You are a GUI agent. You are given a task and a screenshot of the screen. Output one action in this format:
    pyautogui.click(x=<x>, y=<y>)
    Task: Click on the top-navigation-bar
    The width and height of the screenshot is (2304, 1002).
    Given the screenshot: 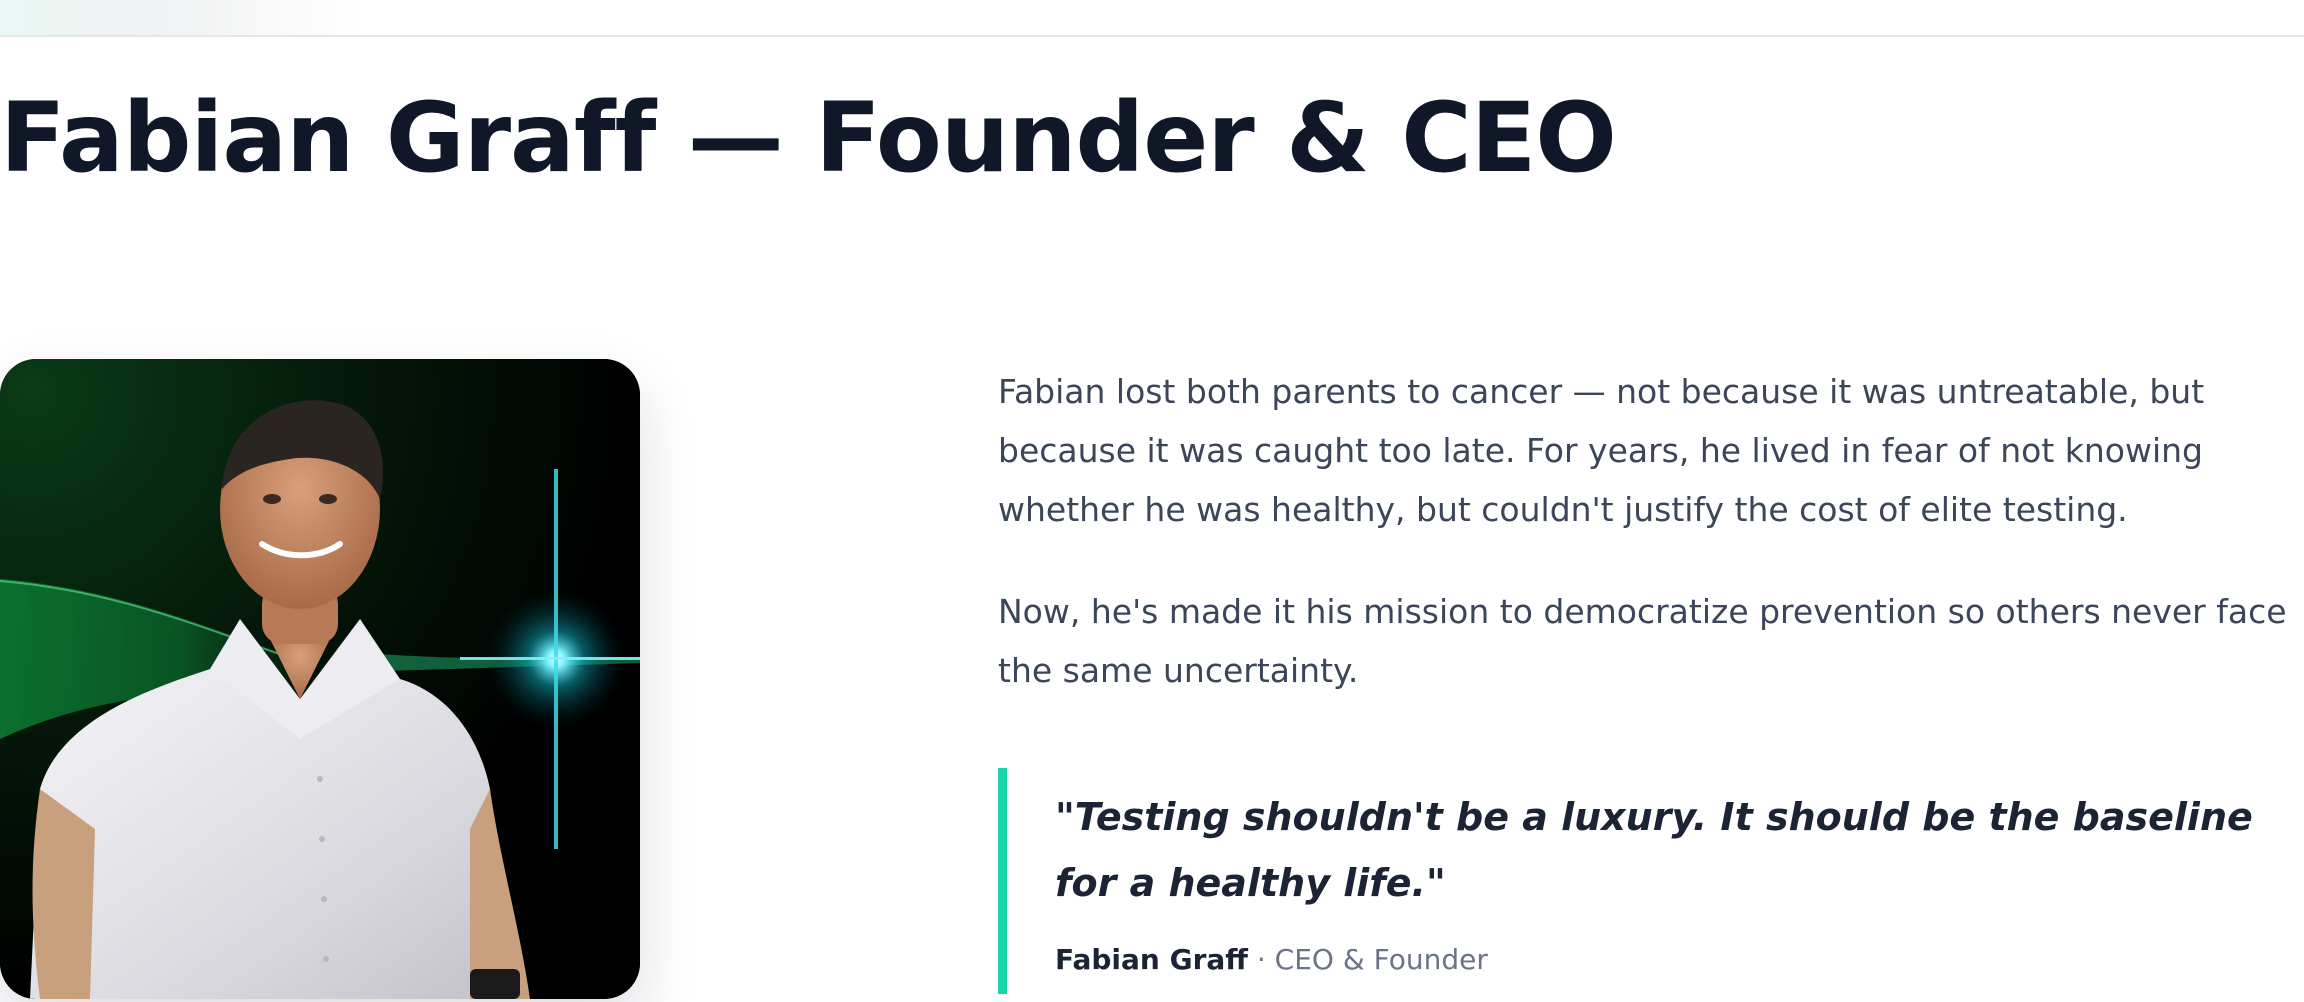 What is the action you would take?
    pyautogui.click(x=1152, y=18)
    